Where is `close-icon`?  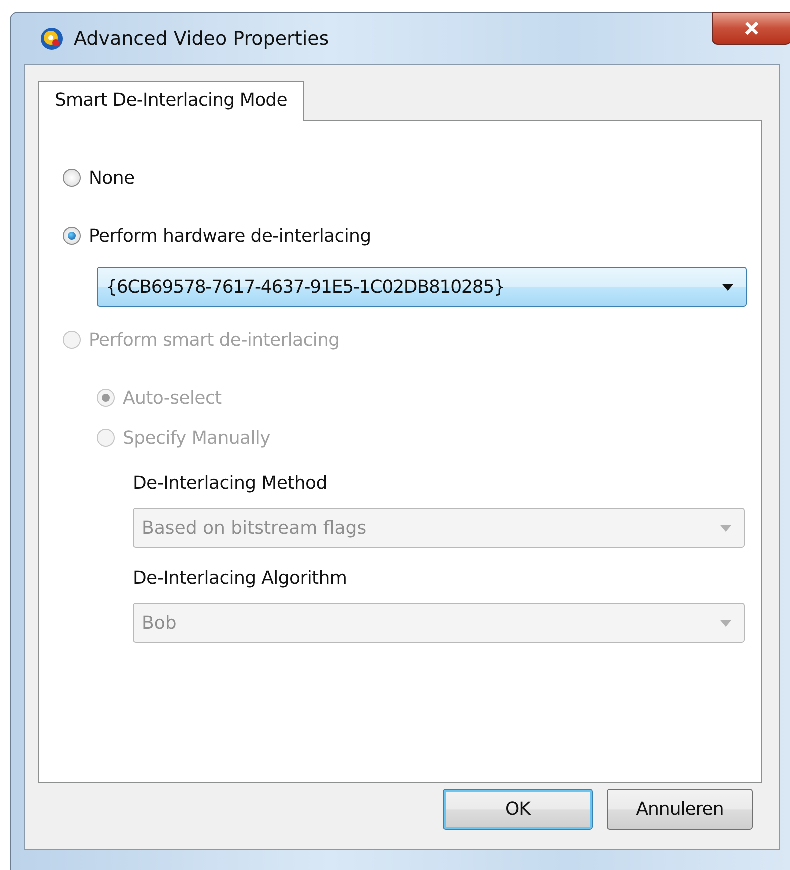 close-icon is located at coordinates (752, 28).